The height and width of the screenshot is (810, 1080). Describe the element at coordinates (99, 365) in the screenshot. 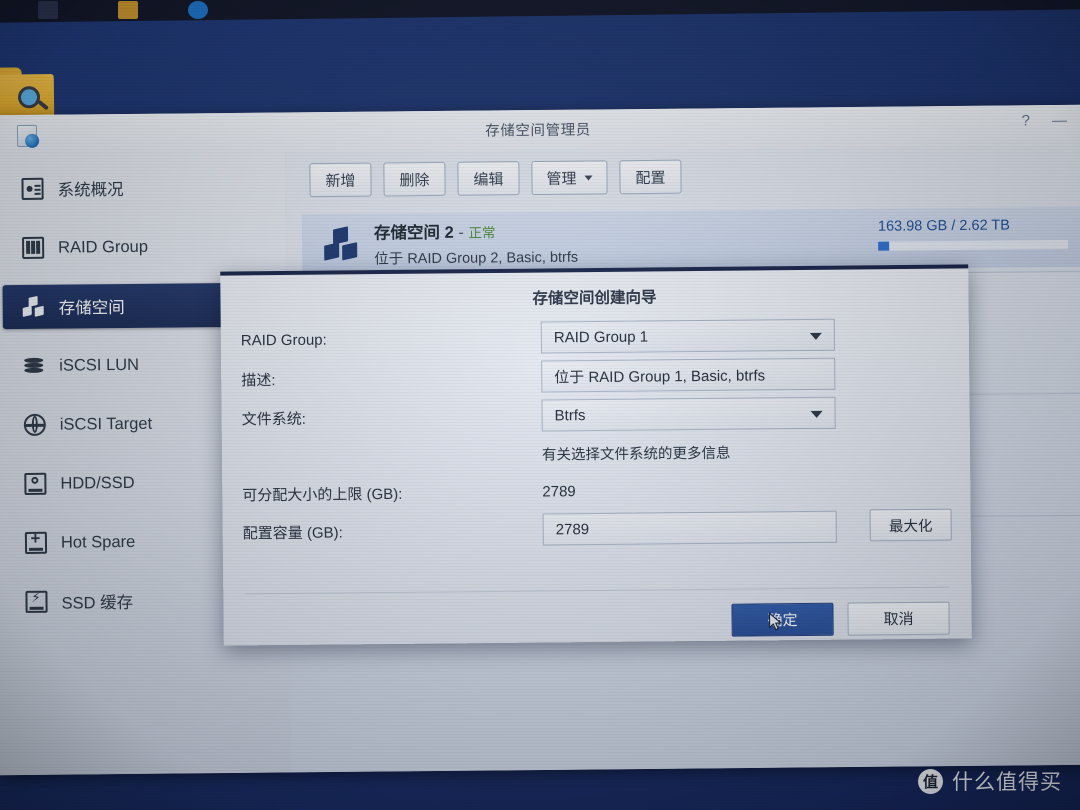

I see `sidebar-item-label: iSCSI LUN` at that location.